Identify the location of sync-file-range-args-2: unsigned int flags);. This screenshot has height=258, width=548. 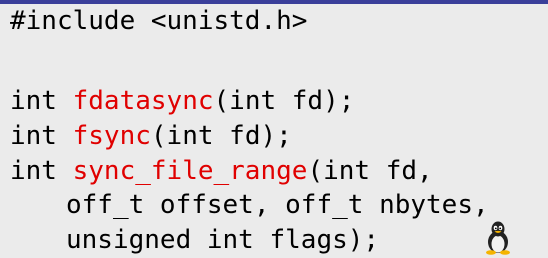
(223, 240).